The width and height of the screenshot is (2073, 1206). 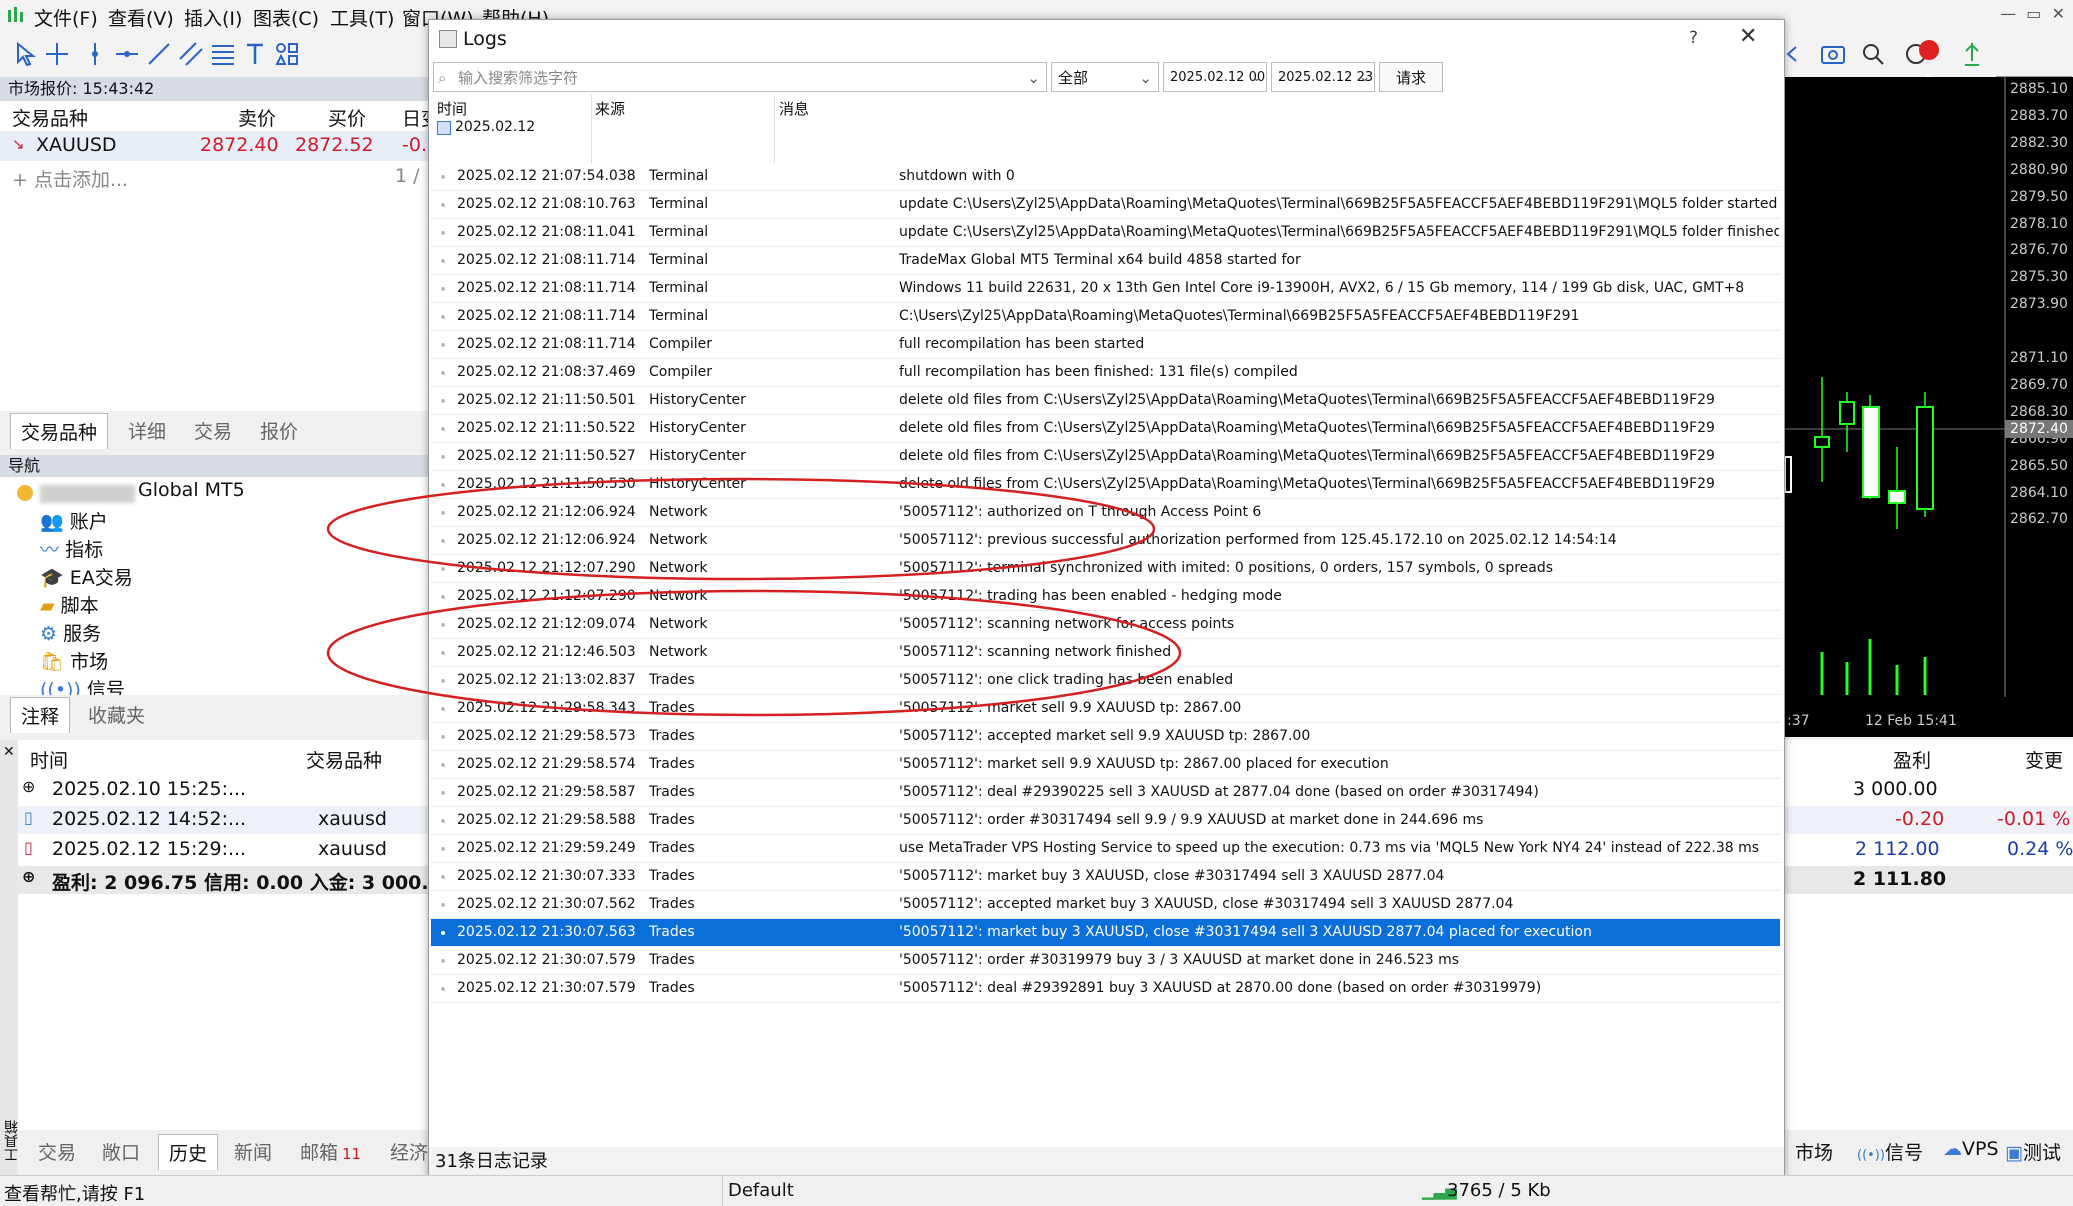 I want to click on vertical-line-icon, so click(x=95, y=54).